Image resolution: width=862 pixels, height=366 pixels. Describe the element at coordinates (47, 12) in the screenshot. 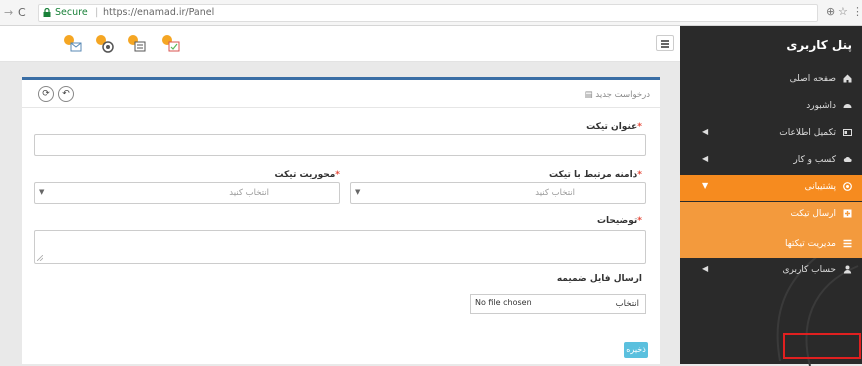

I see `lock-icon` at that location.